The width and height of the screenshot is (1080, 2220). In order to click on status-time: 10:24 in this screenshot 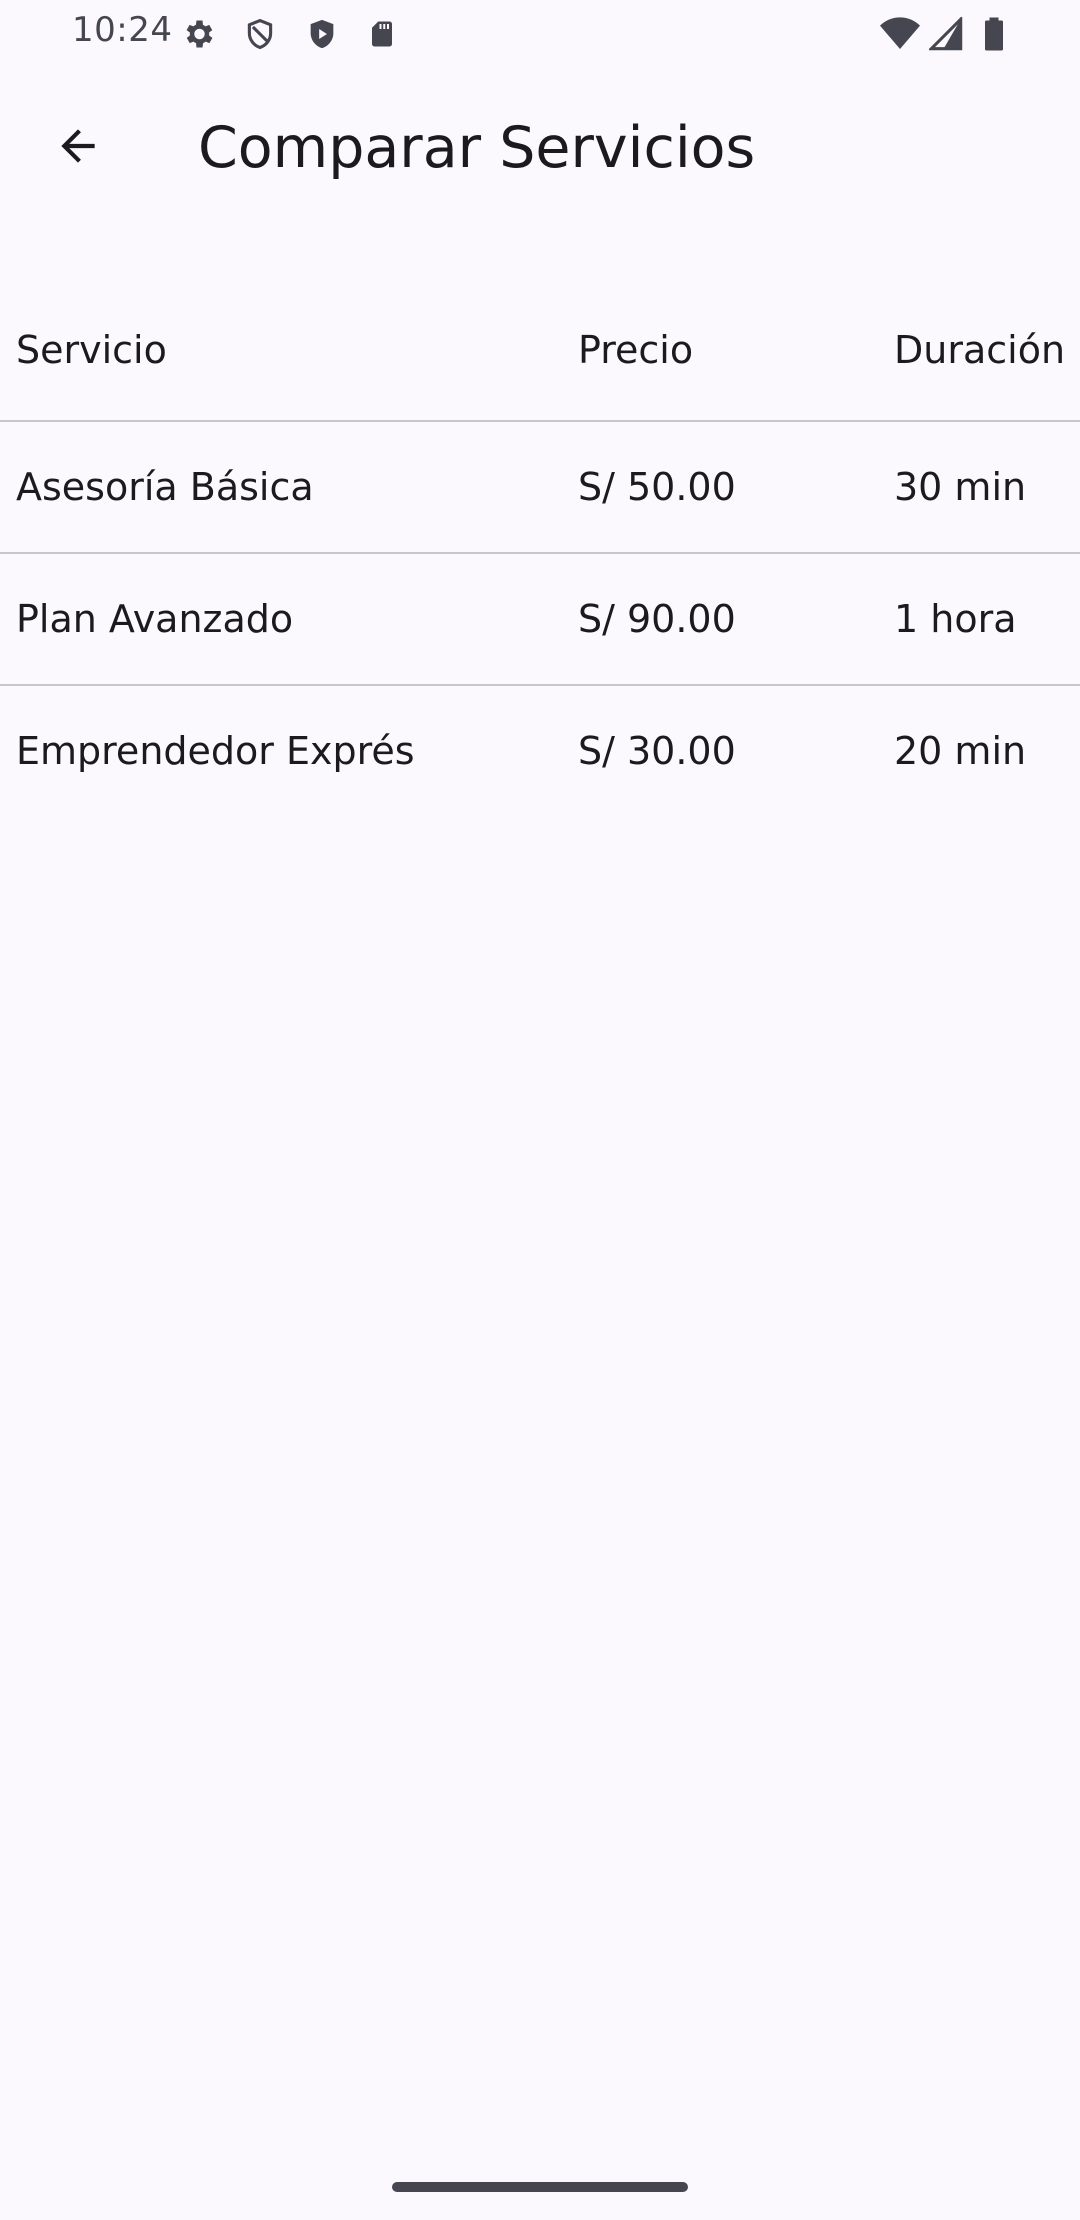, I will do `click(122, 30)`.